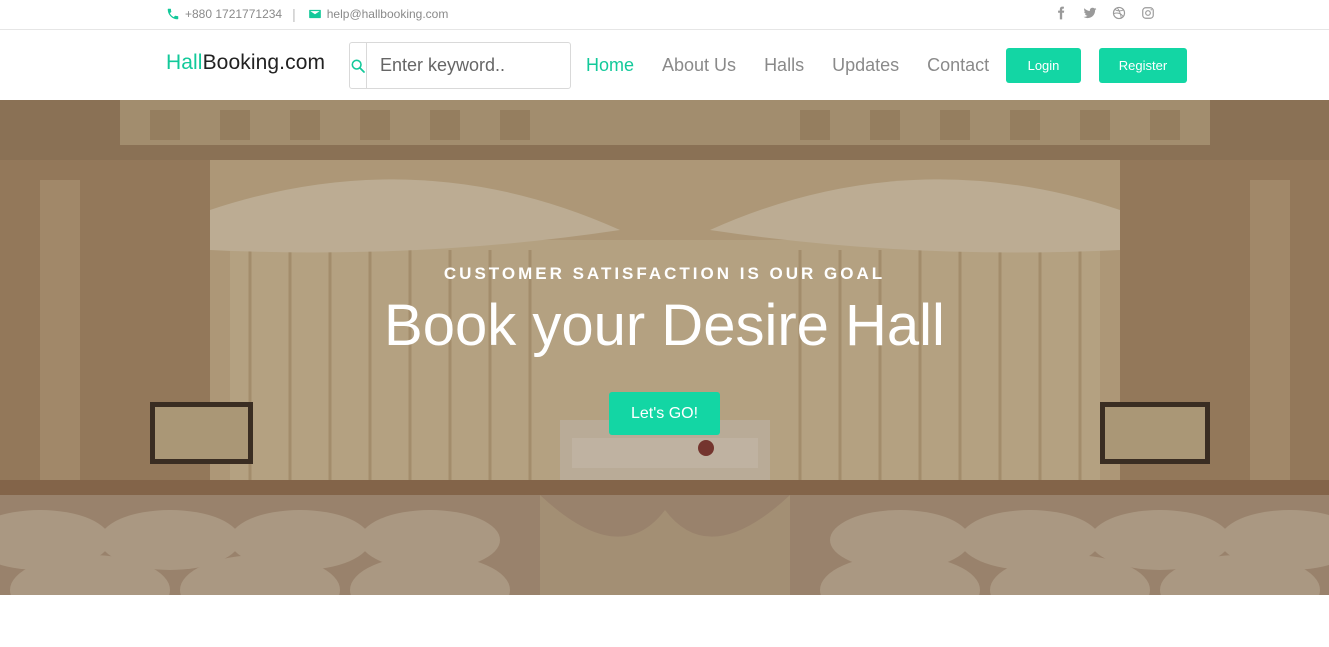 The image size is (1329, 647). I want to click on logo-rest: Booking.com, so click(264, 62).